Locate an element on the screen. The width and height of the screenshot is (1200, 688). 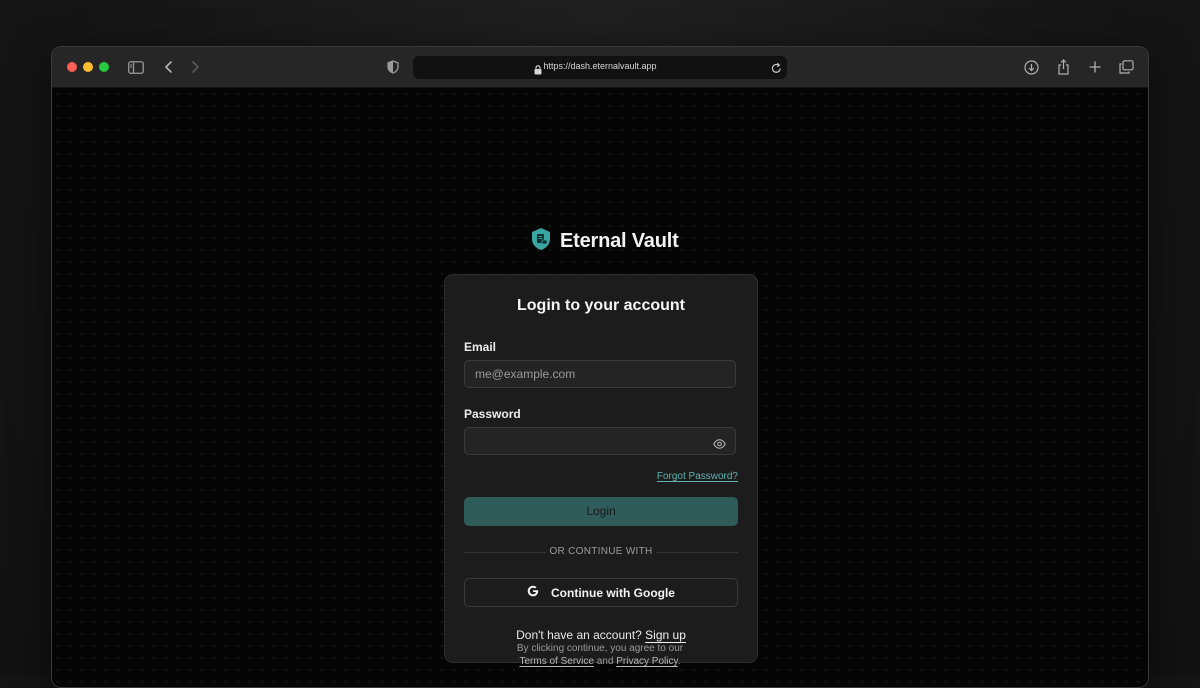
browser-toolbar: https://dash.eternalvault.app is located at coordinates (600, 67).